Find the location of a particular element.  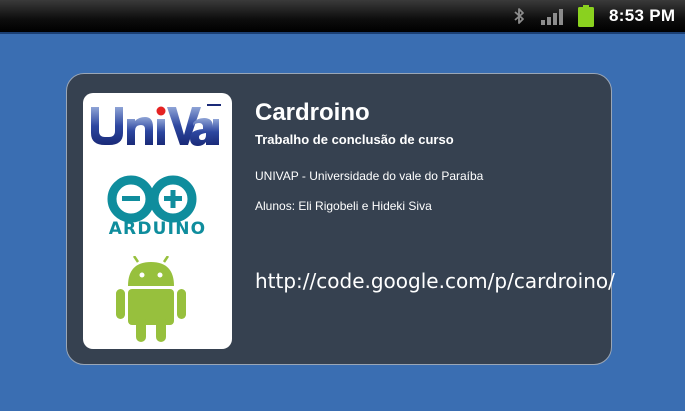

students-text: Alunos: Eli Rigobeli e Hideki Siva is located at coordinates (343, 206).